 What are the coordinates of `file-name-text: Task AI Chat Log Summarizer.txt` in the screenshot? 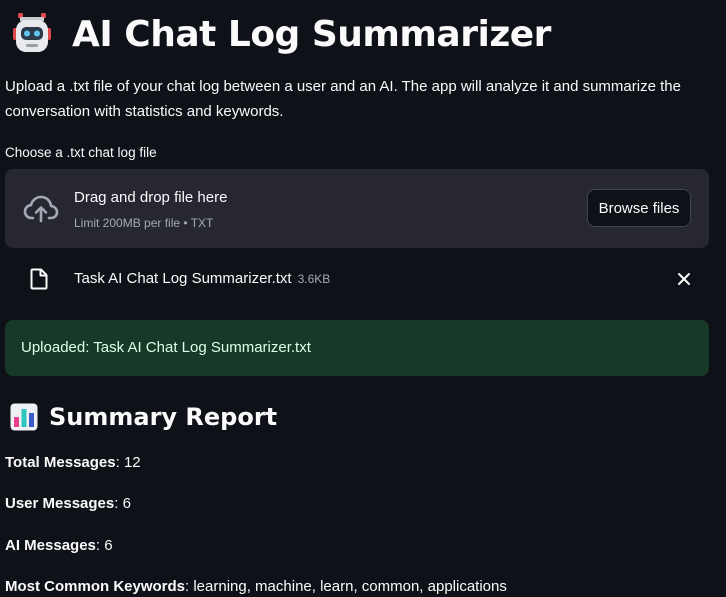 It's located at (183, 278).